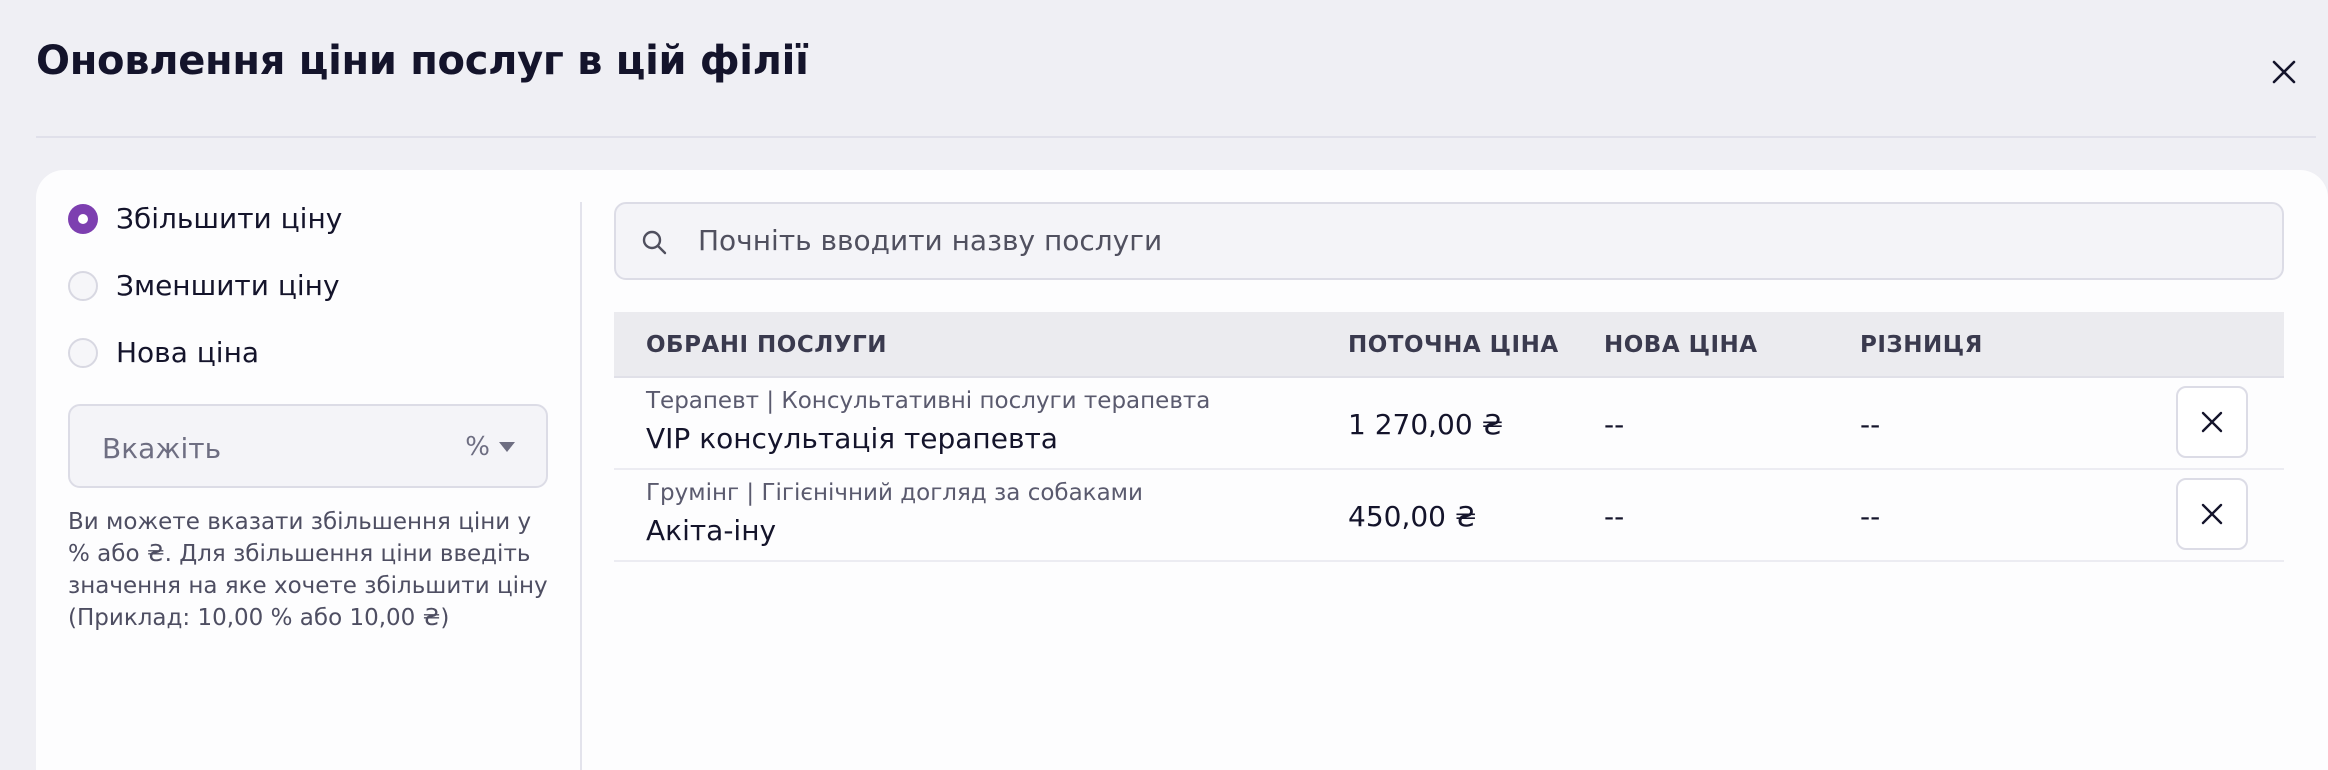 The width and height of the screenshot is (2328, 770). I want to click on unit-value: %, so click(477, 447).